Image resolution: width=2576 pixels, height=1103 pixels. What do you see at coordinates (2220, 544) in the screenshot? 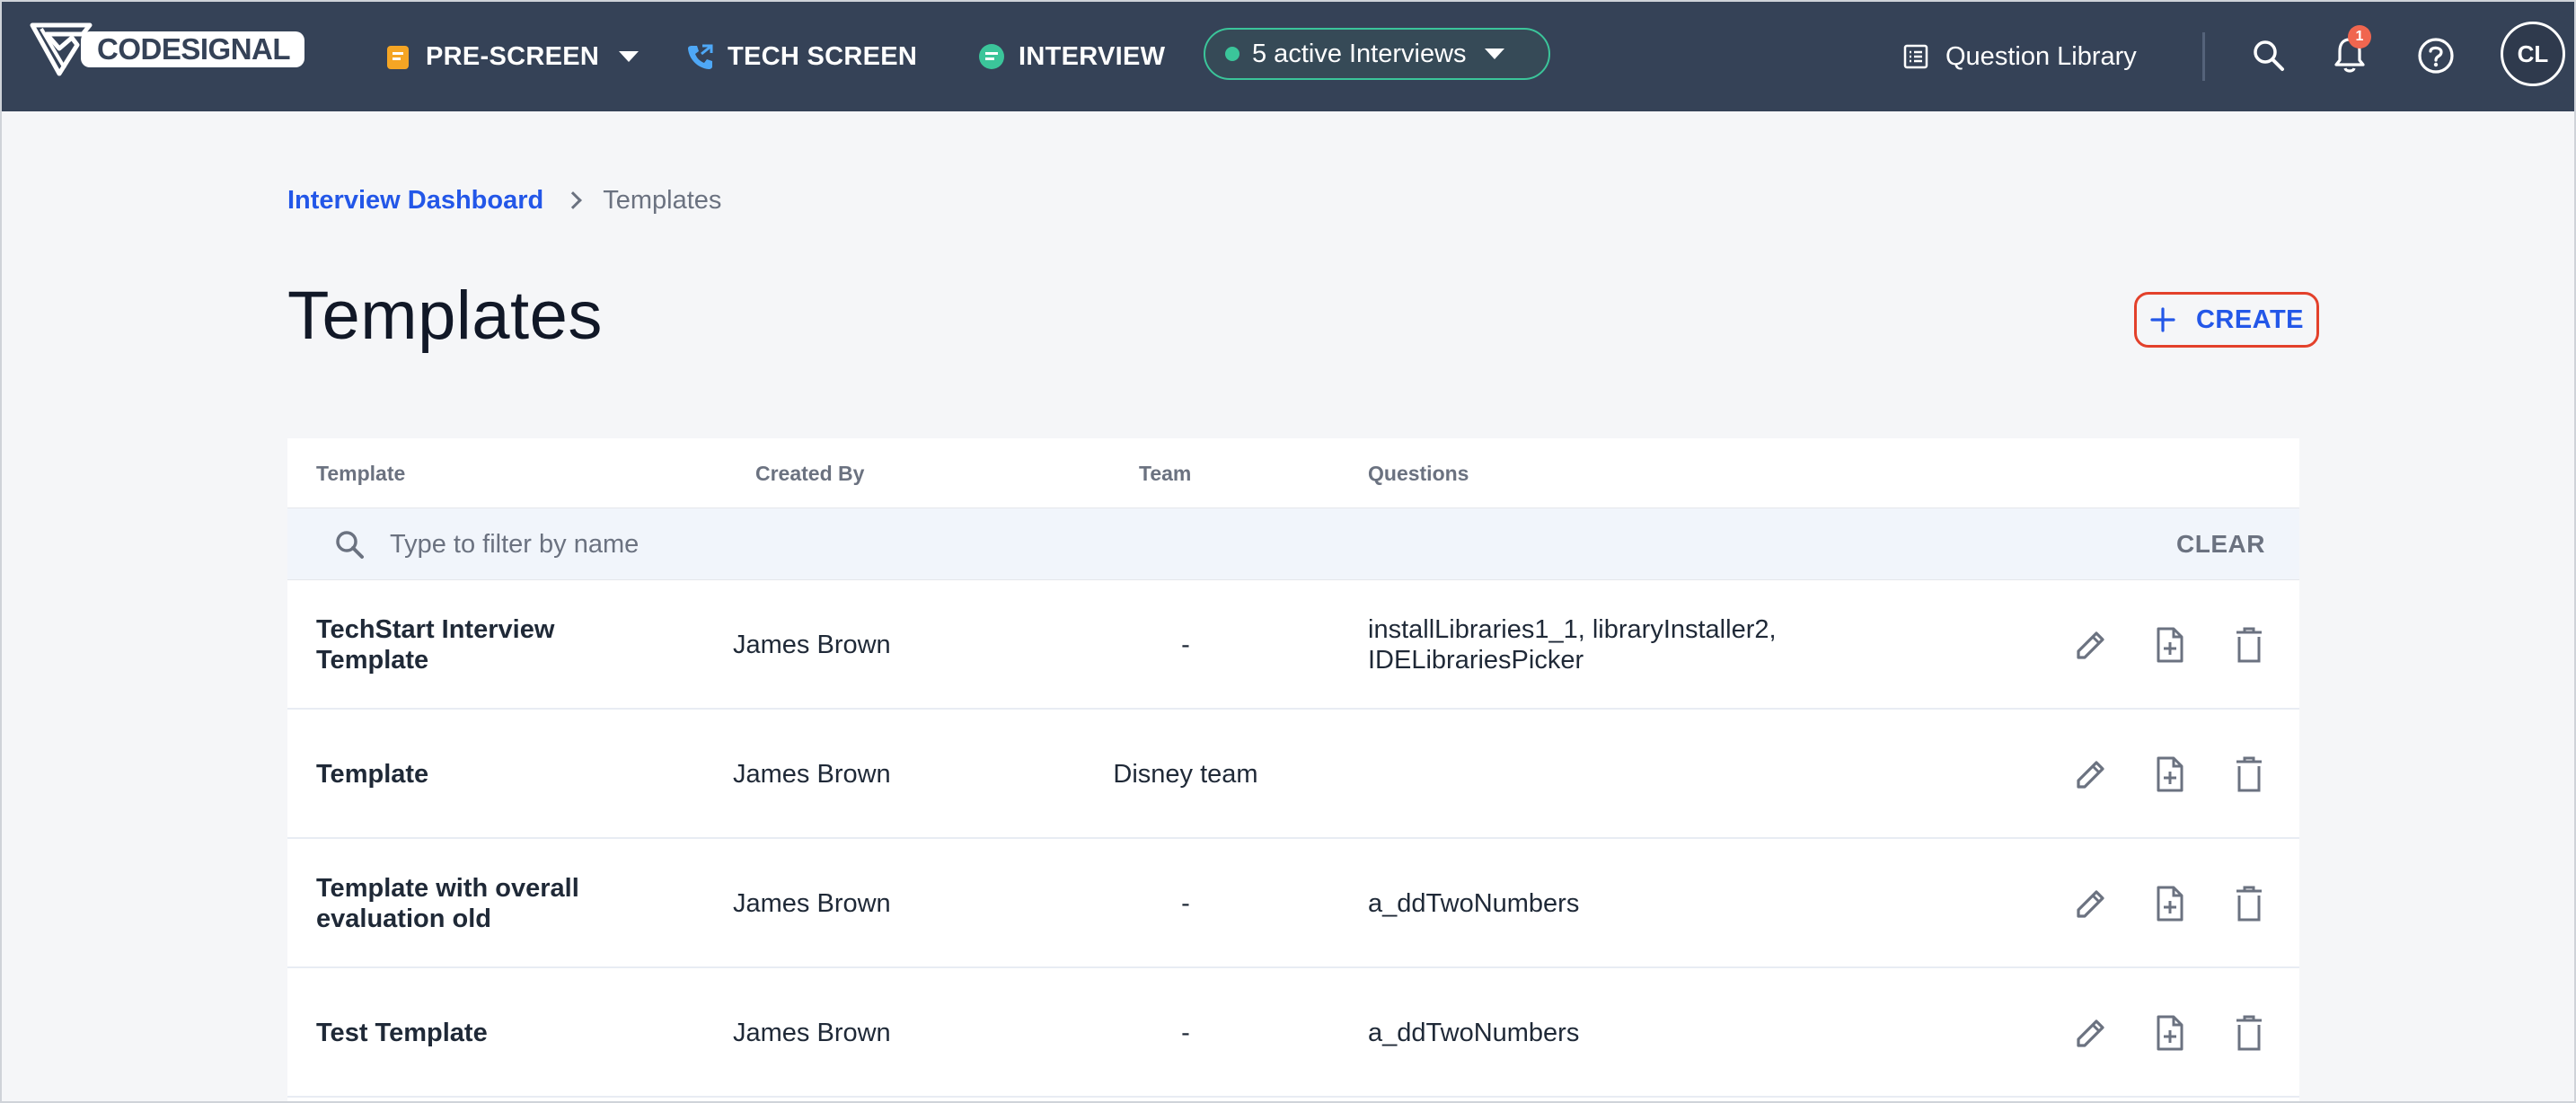
I see `clear-filter-button: CLEAR` at bounding box center [2220, 544].